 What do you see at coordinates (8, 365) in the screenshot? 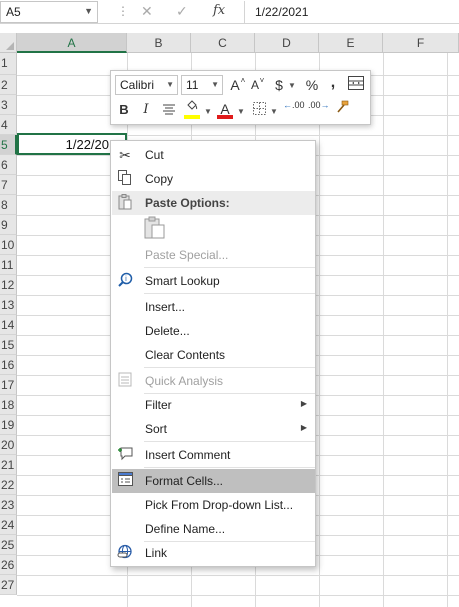
I see `row-header-16: 16` at bounding box center [8, 365].